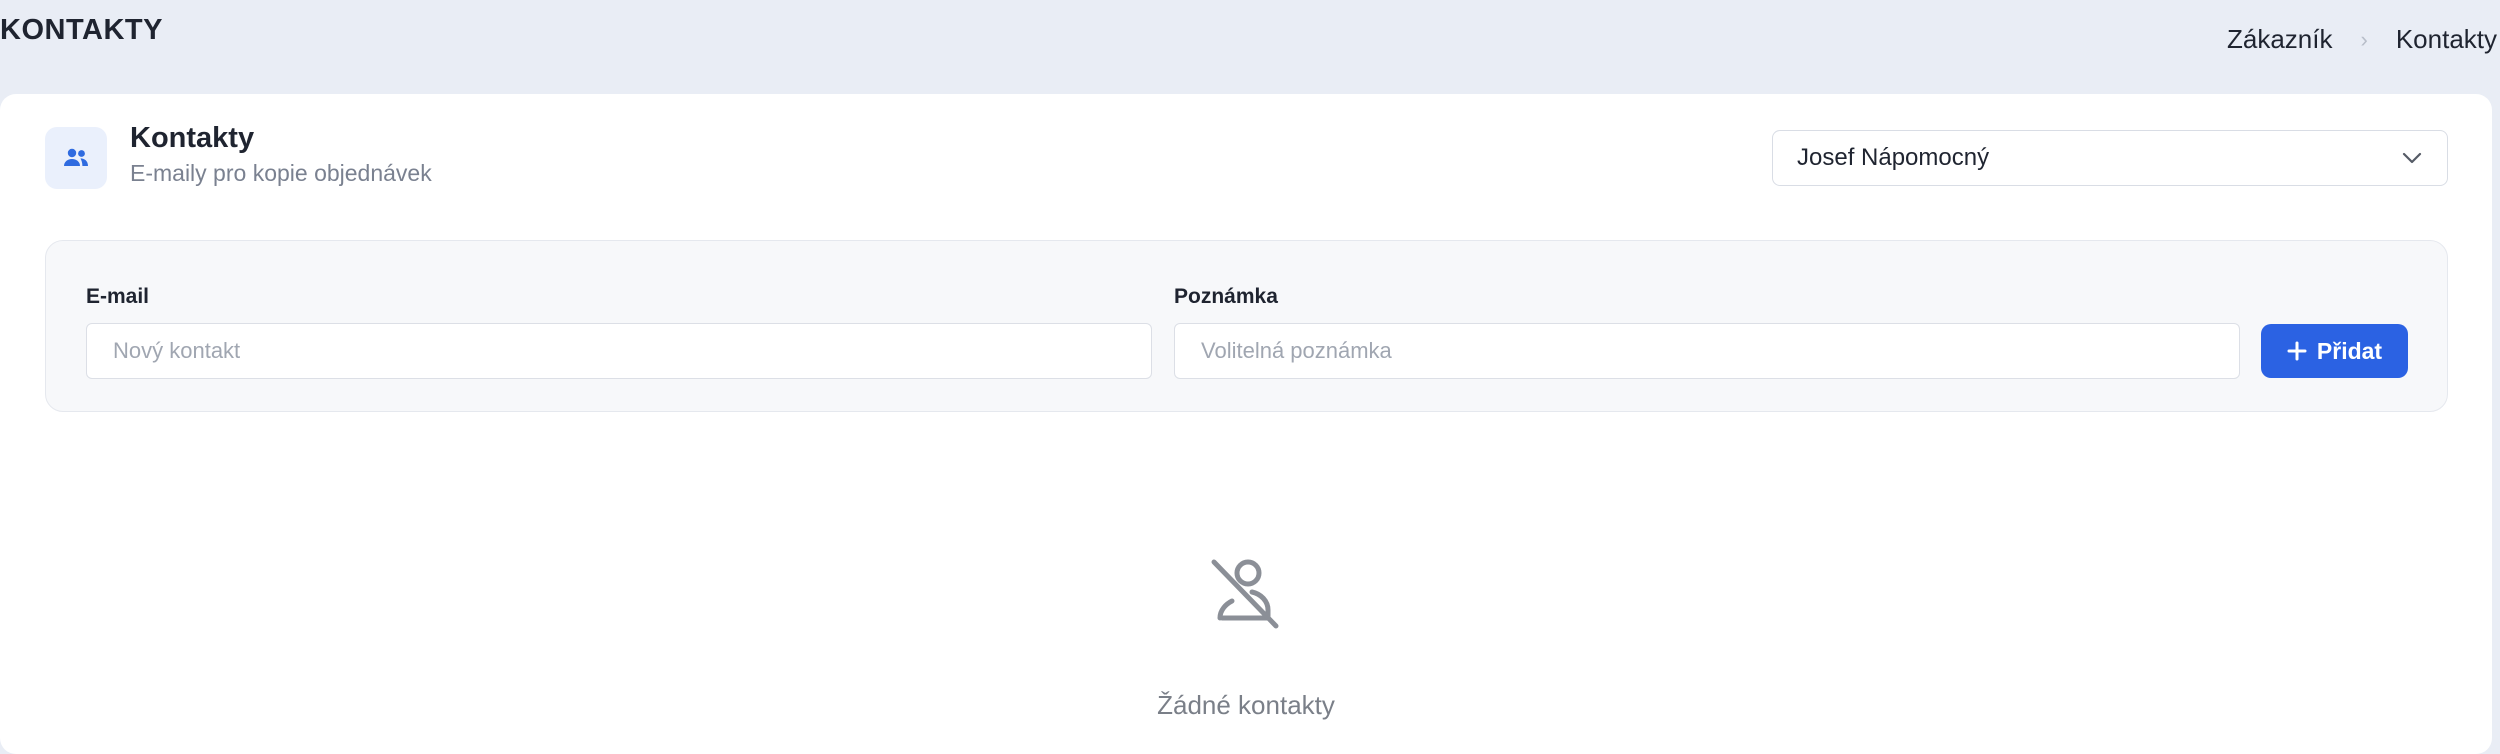 Image resolution: width=2500 pixels, height=754 pixels. Describe the element at coordinates (2412, 158) in the screenshot. I see `chevron-down-icon` at that location.